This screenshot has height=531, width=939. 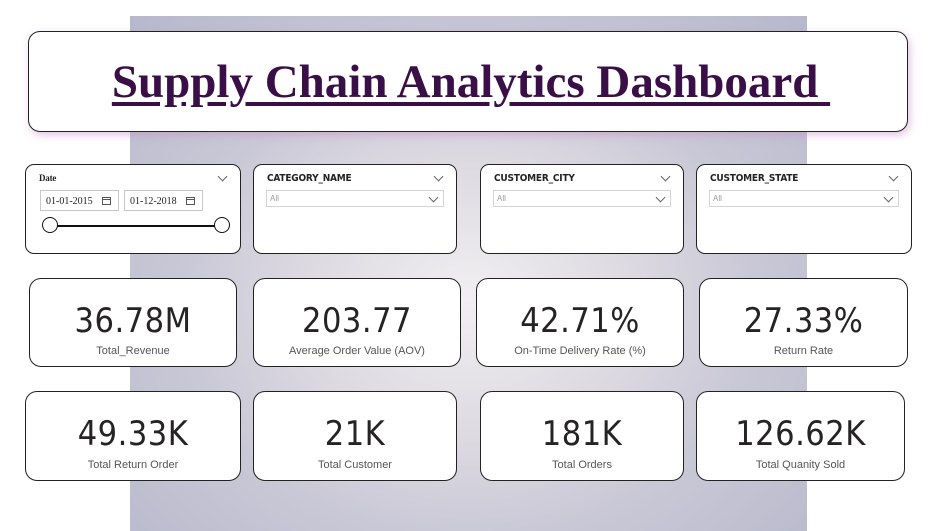 What do you see at coordinates (357, 351) in the screenshot?
I see `kpi-label: Average Order Value (AOV)` at bounding box center [357, 351].